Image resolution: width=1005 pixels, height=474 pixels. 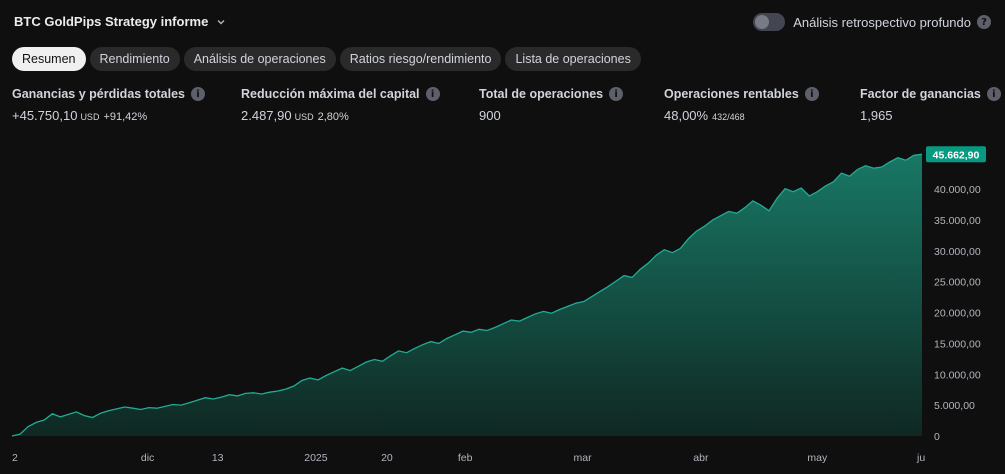 I want to click on strategy-title-dropdown: BTC GoldPips Strategy informe, so click(x=120, y=21).